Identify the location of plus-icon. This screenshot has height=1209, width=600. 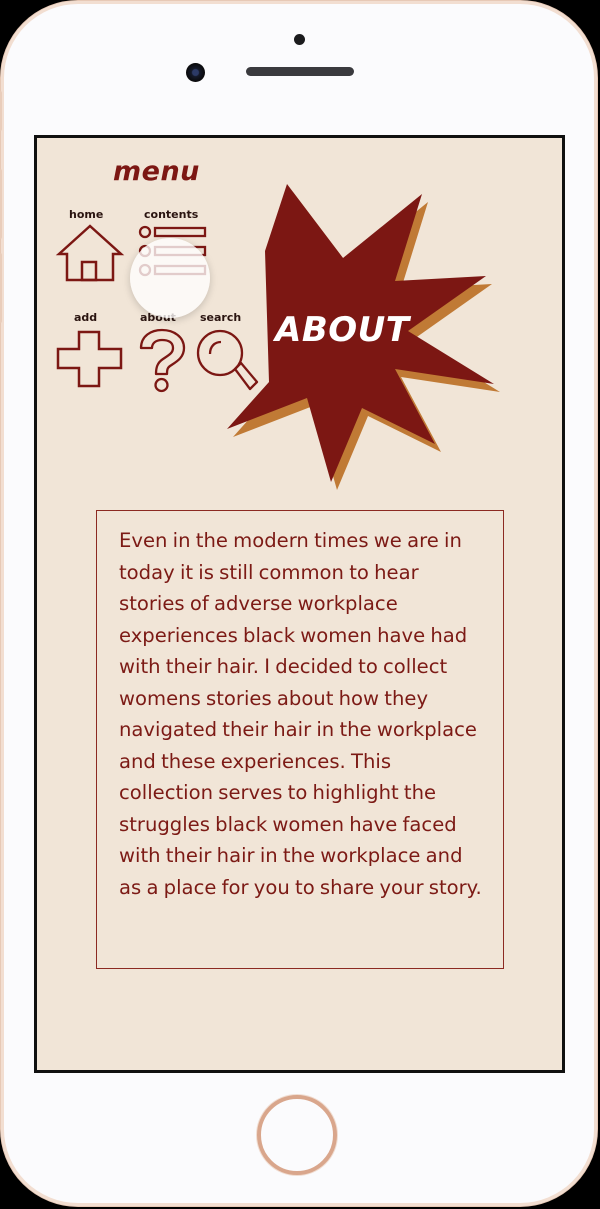
(89, 359).